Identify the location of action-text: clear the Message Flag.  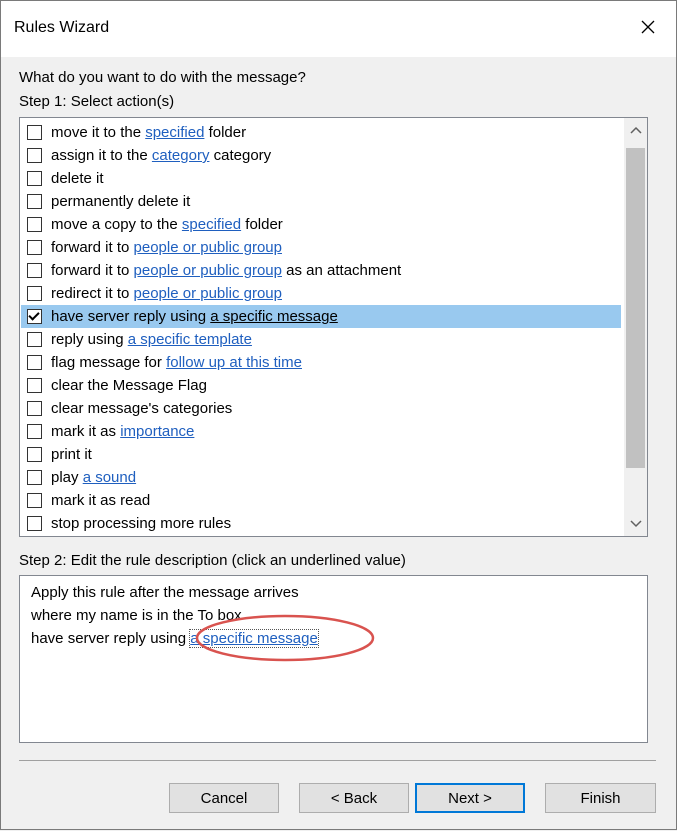
(129, 385).